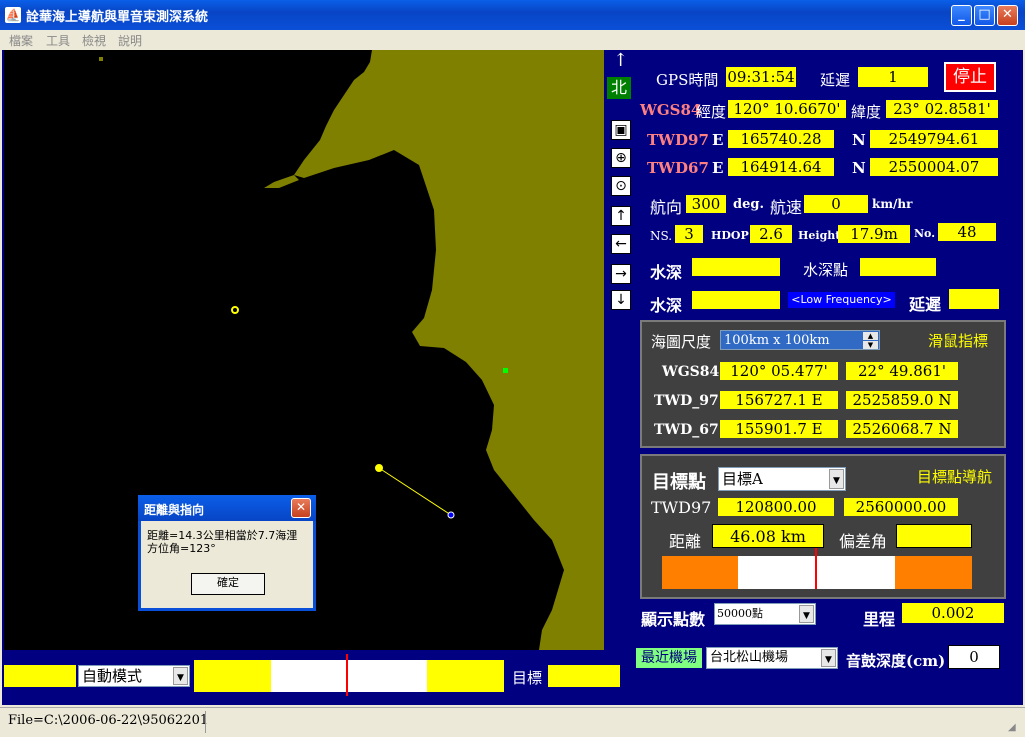 Image resolution: width=1025 pixels, height=737 pixels. I want to click on target-twd97-n: 2560000.00, so click(901, 507).